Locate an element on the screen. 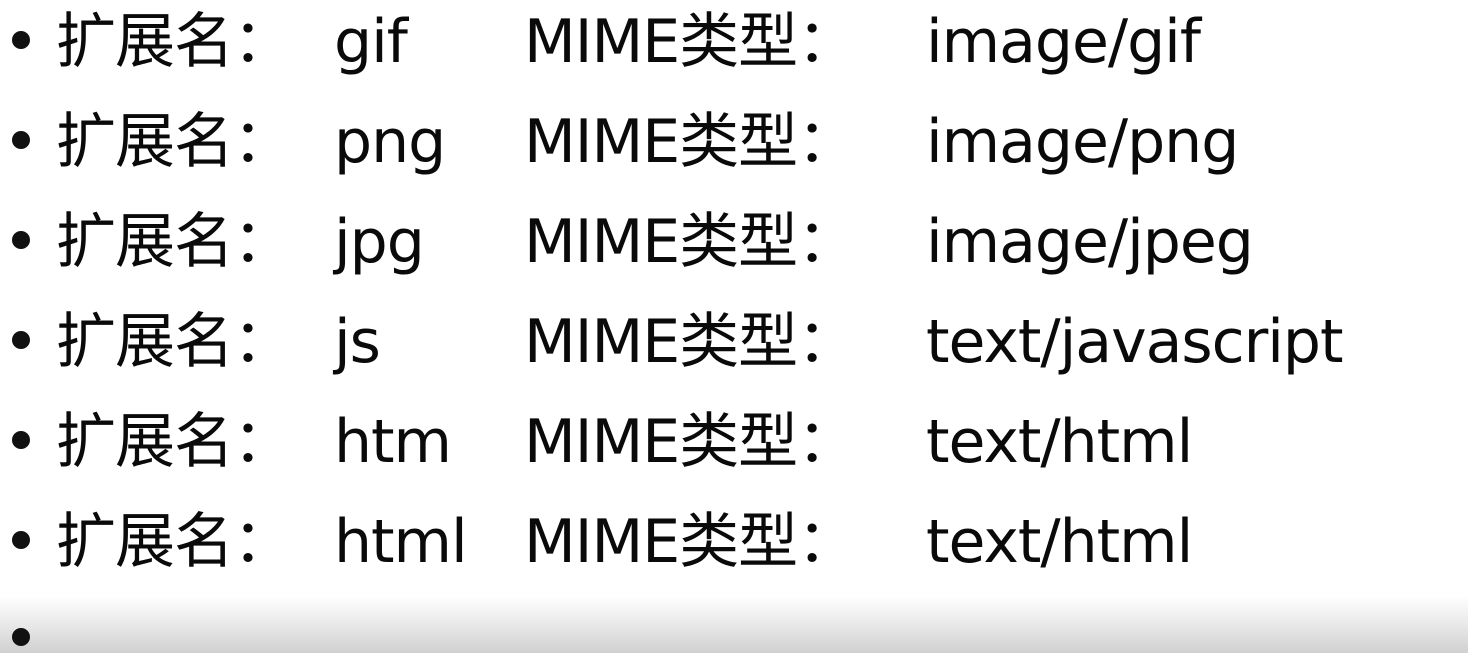  extension-value: js is located at coordinates (357, 342).